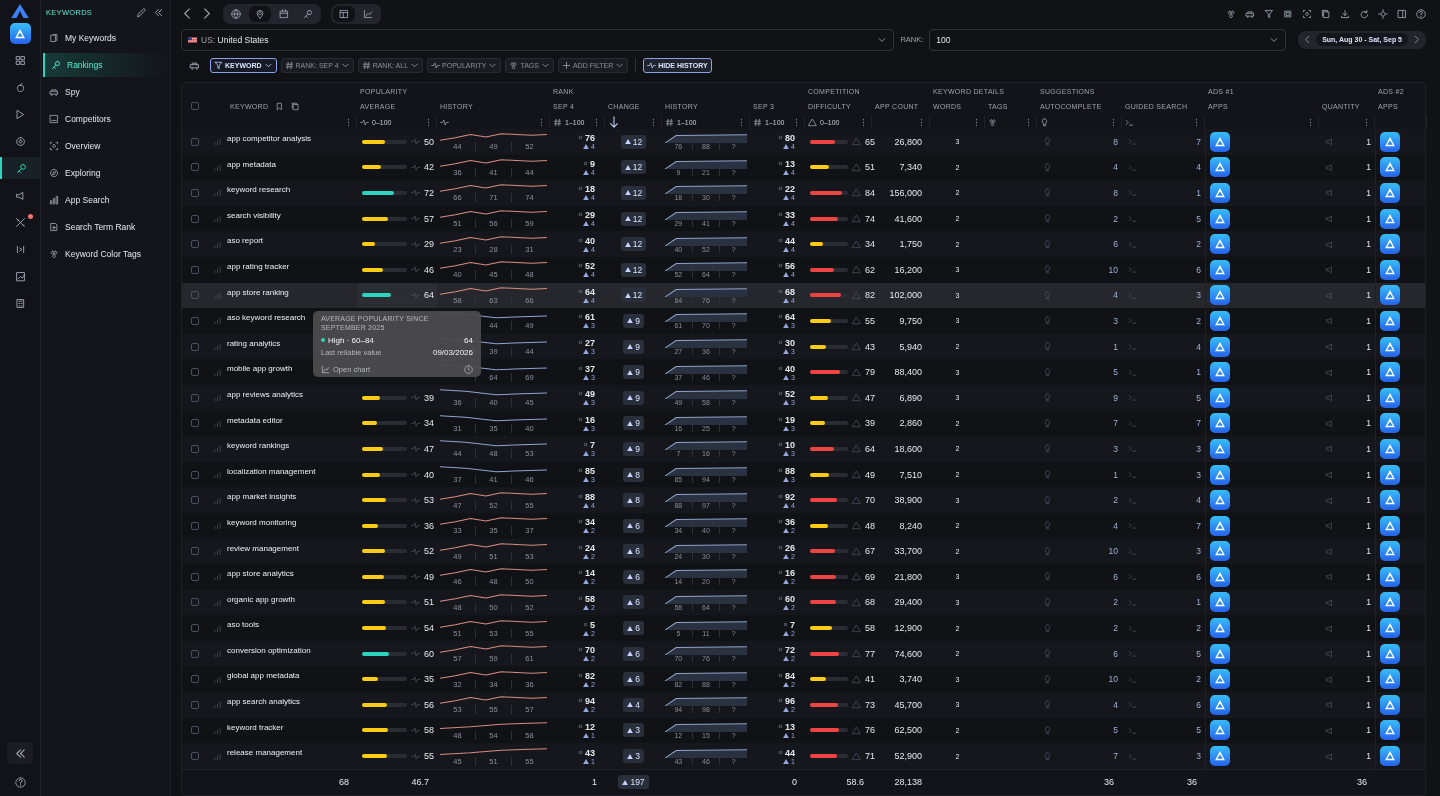  What do you see at coordinates (269, 138) in the screenshot?
I see `keyword-text: app competitor analysis` at bounding box center [269, 138].